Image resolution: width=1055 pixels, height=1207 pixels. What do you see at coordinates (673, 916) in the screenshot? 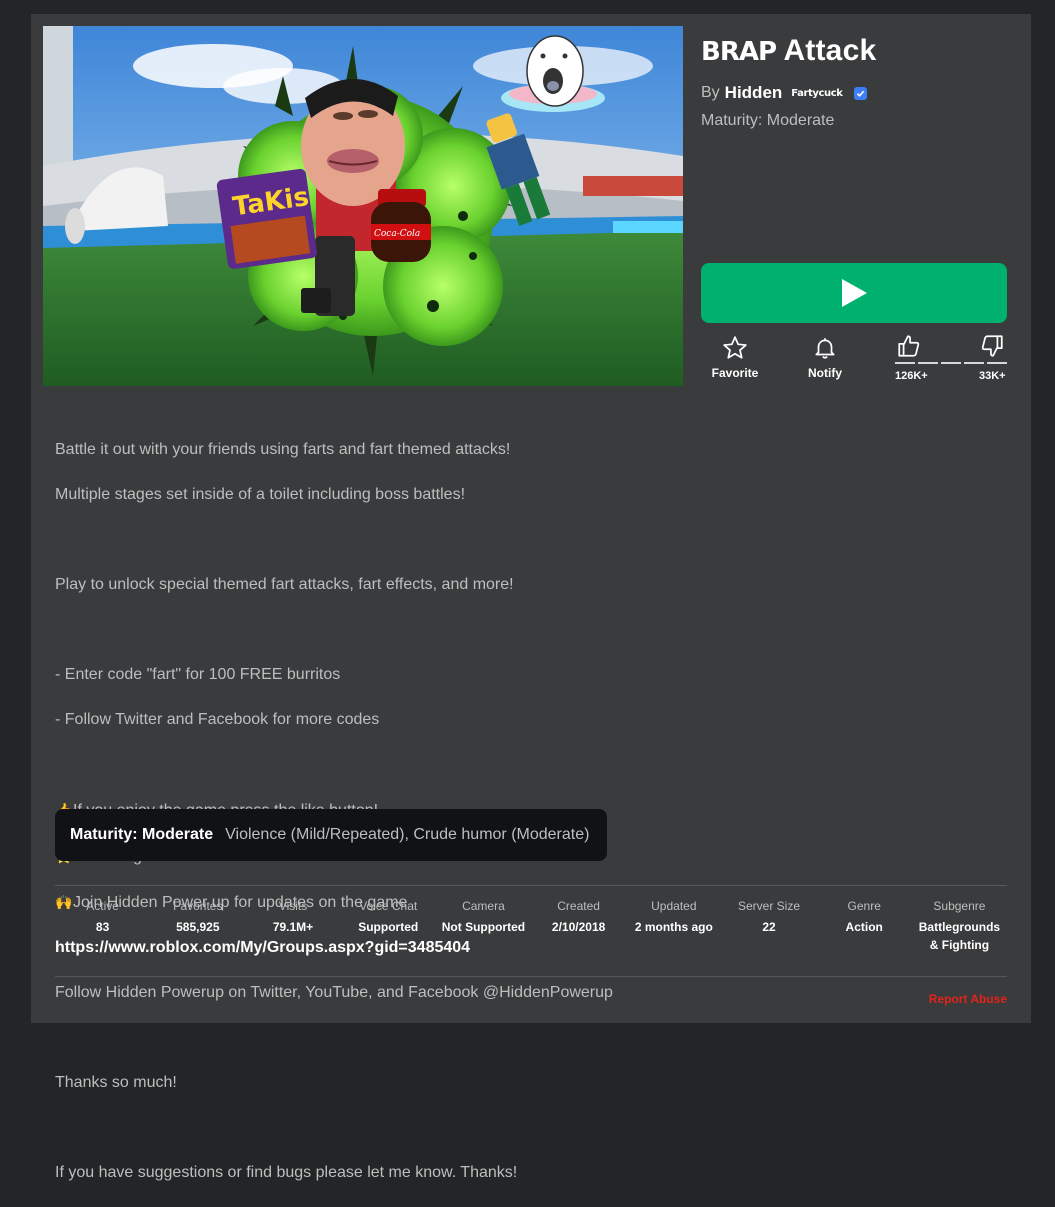
I see `stat-updated: Updated 2 months ago` at bounding box center [673, 916].